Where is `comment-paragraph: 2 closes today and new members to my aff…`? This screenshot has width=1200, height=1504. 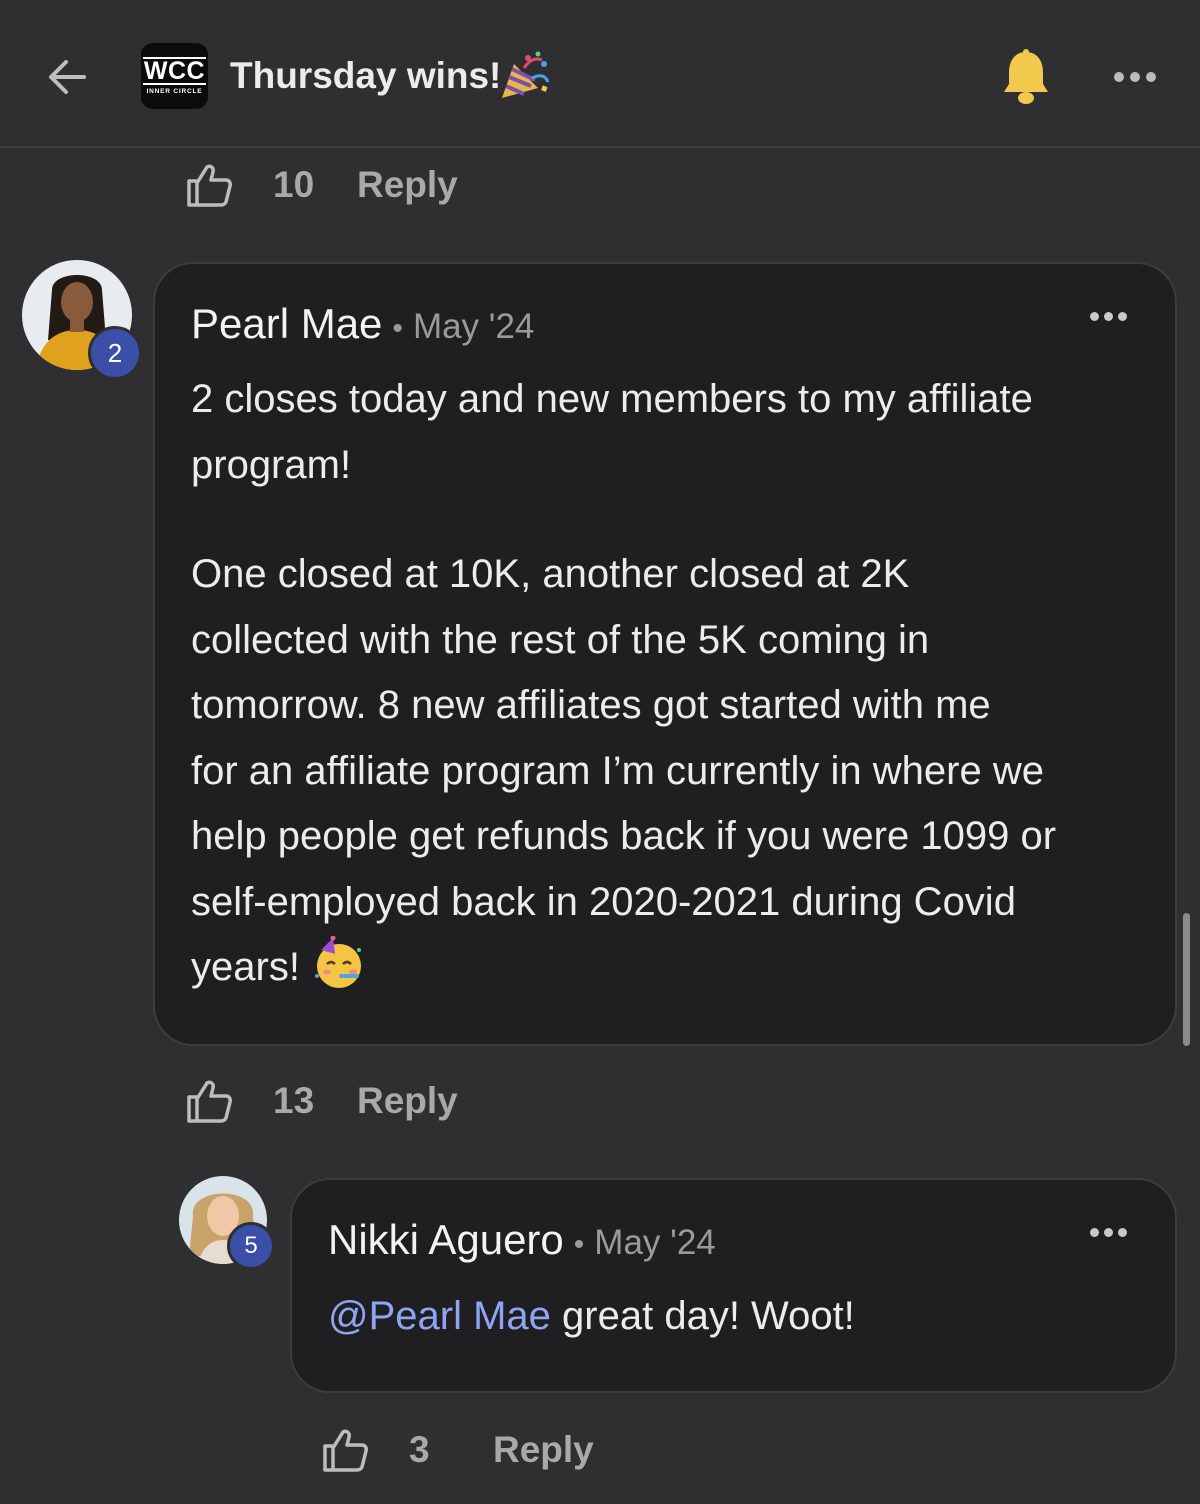
comment-paragraph: 2 closes today and new members to my aff… is located at coordinates (612, 432).